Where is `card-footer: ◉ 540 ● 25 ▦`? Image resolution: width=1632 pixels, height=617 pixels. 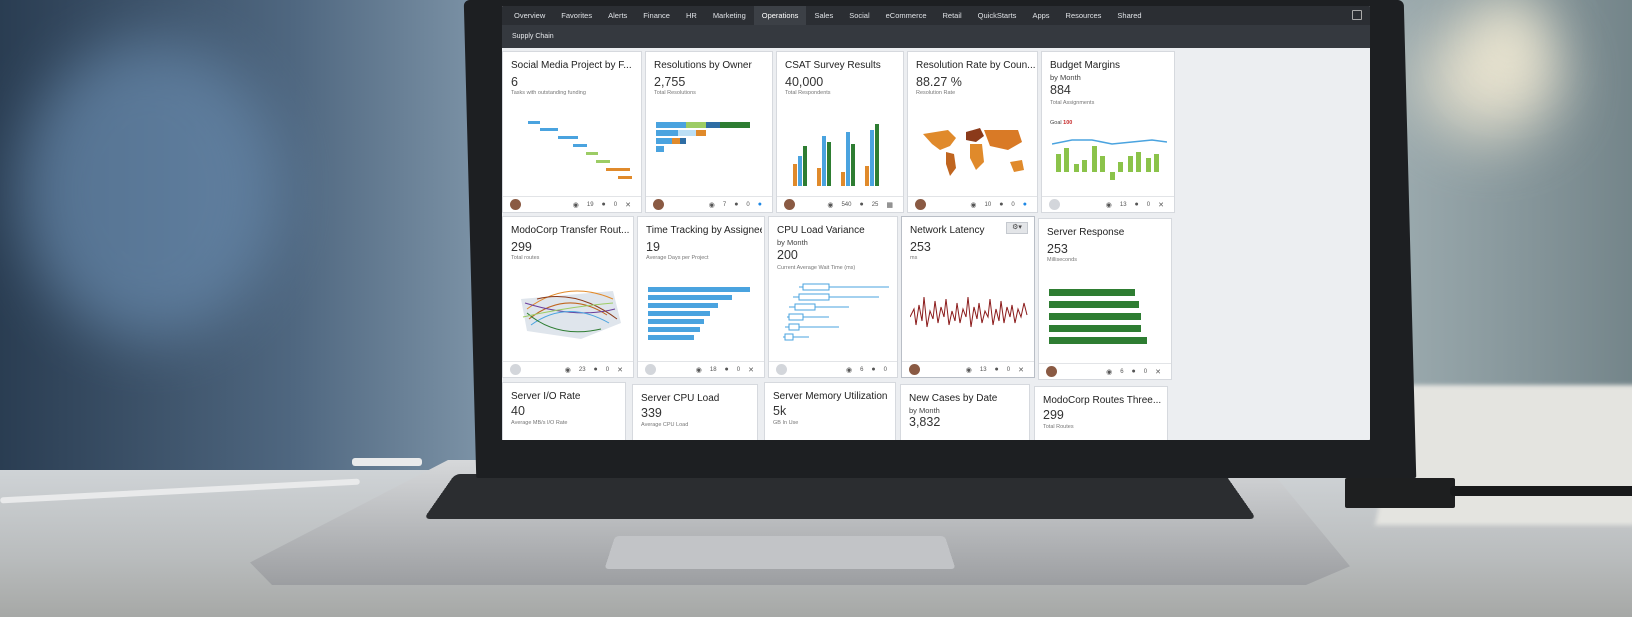 card-footer: ◉ 540 ● 25 ▦ is located at coordinates (840, 204).